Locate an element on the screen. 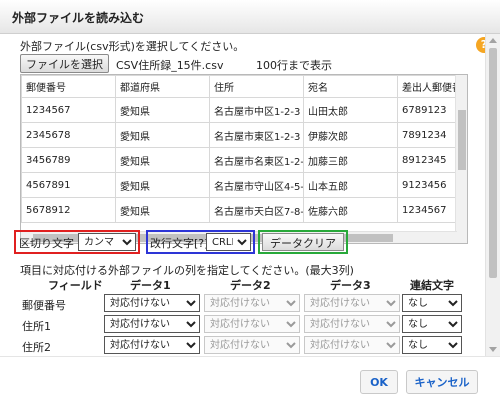 The image size is (500, 410). column-header: 宛名 is located at coordinates (350, 86).